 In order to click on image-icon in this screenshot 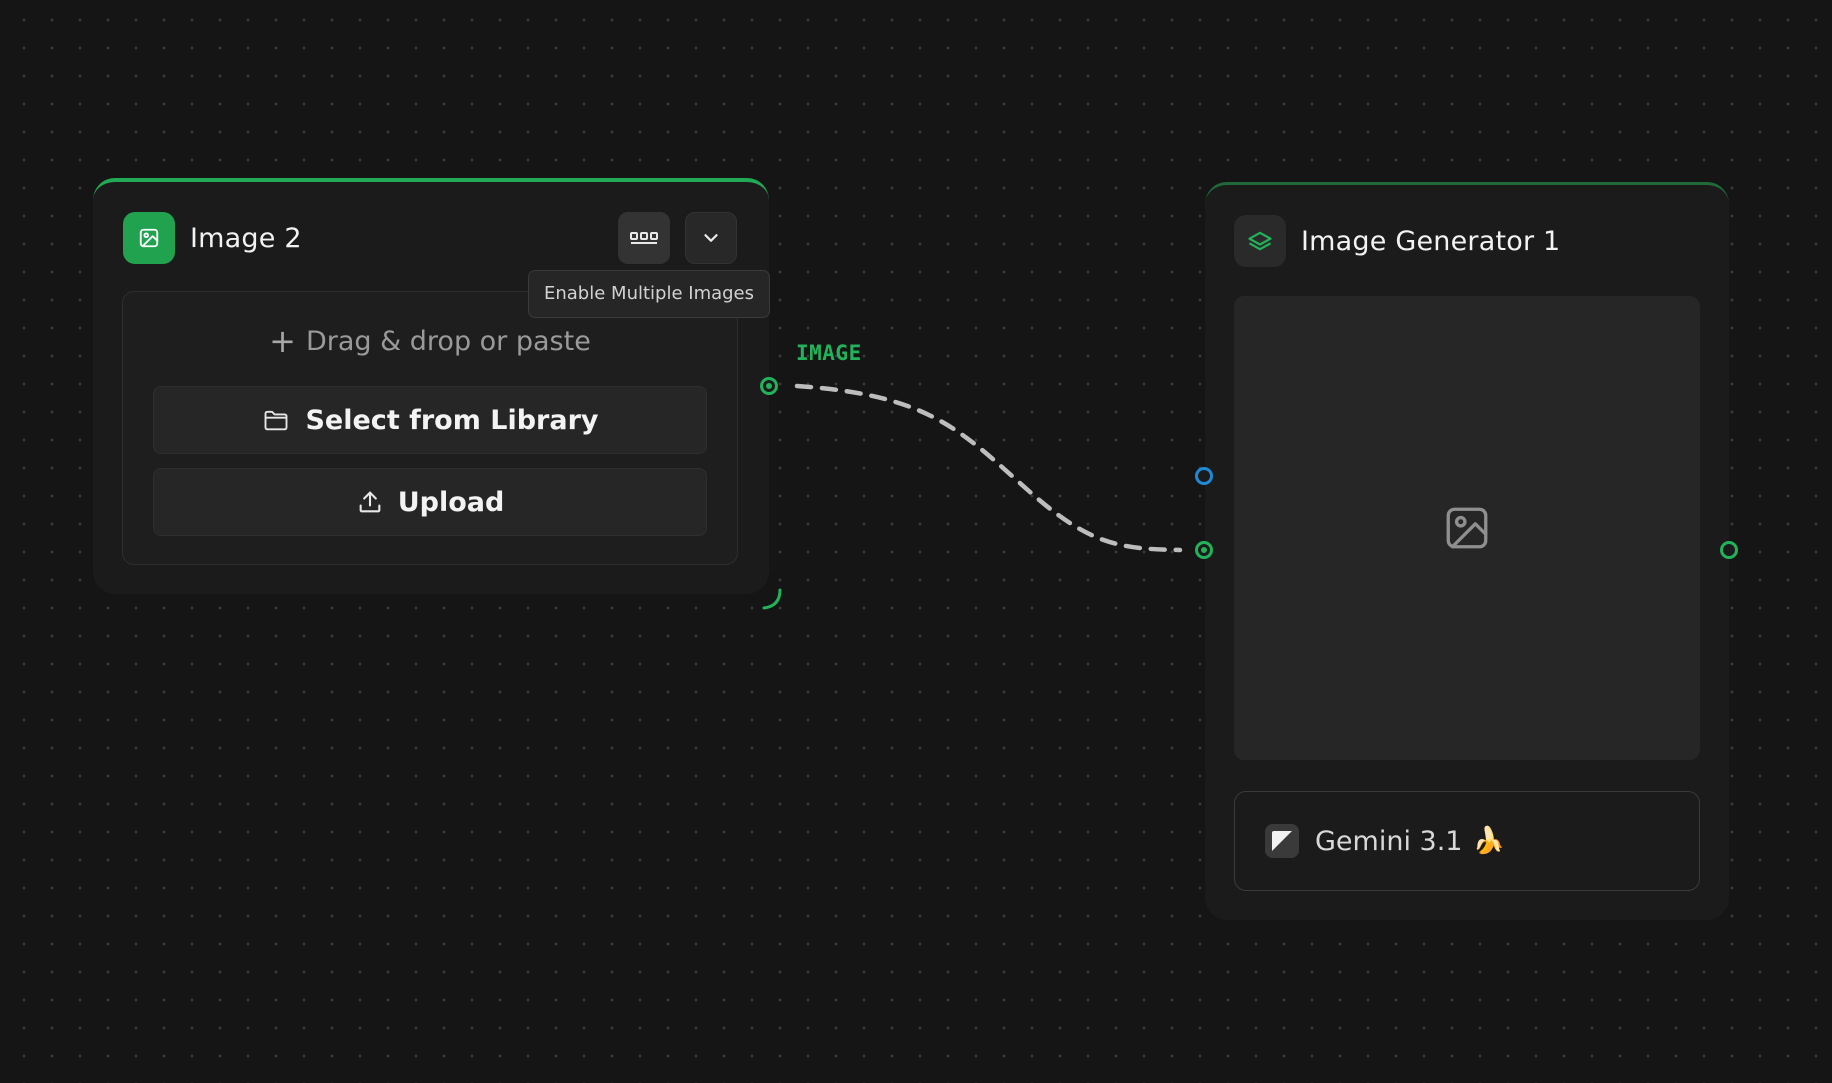, I will do `click(149, 238)`.